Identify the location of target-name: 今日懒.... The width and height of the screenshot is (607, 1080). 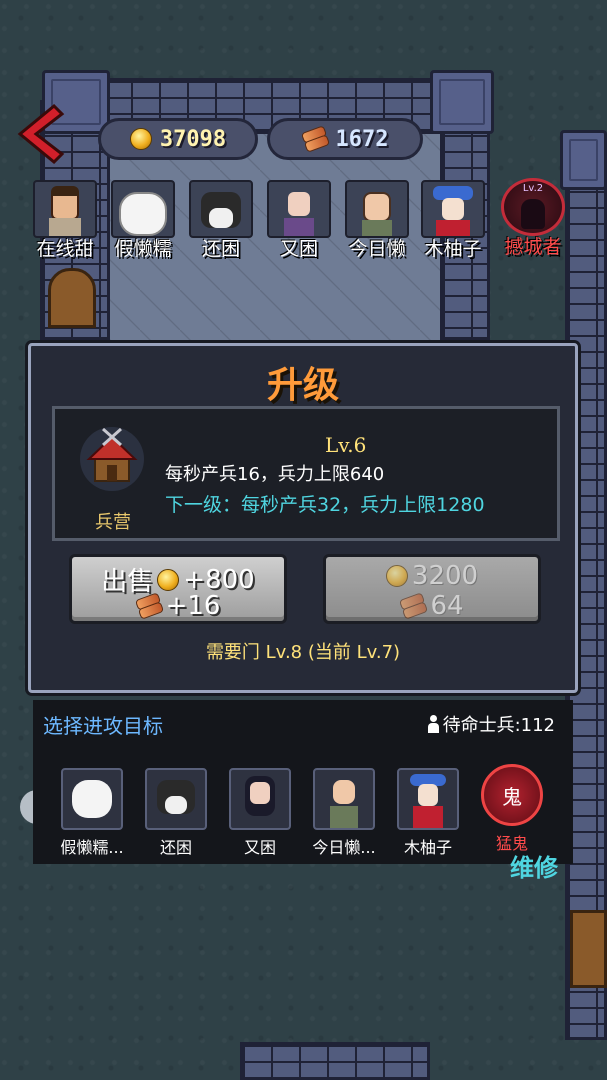
(344, 847).